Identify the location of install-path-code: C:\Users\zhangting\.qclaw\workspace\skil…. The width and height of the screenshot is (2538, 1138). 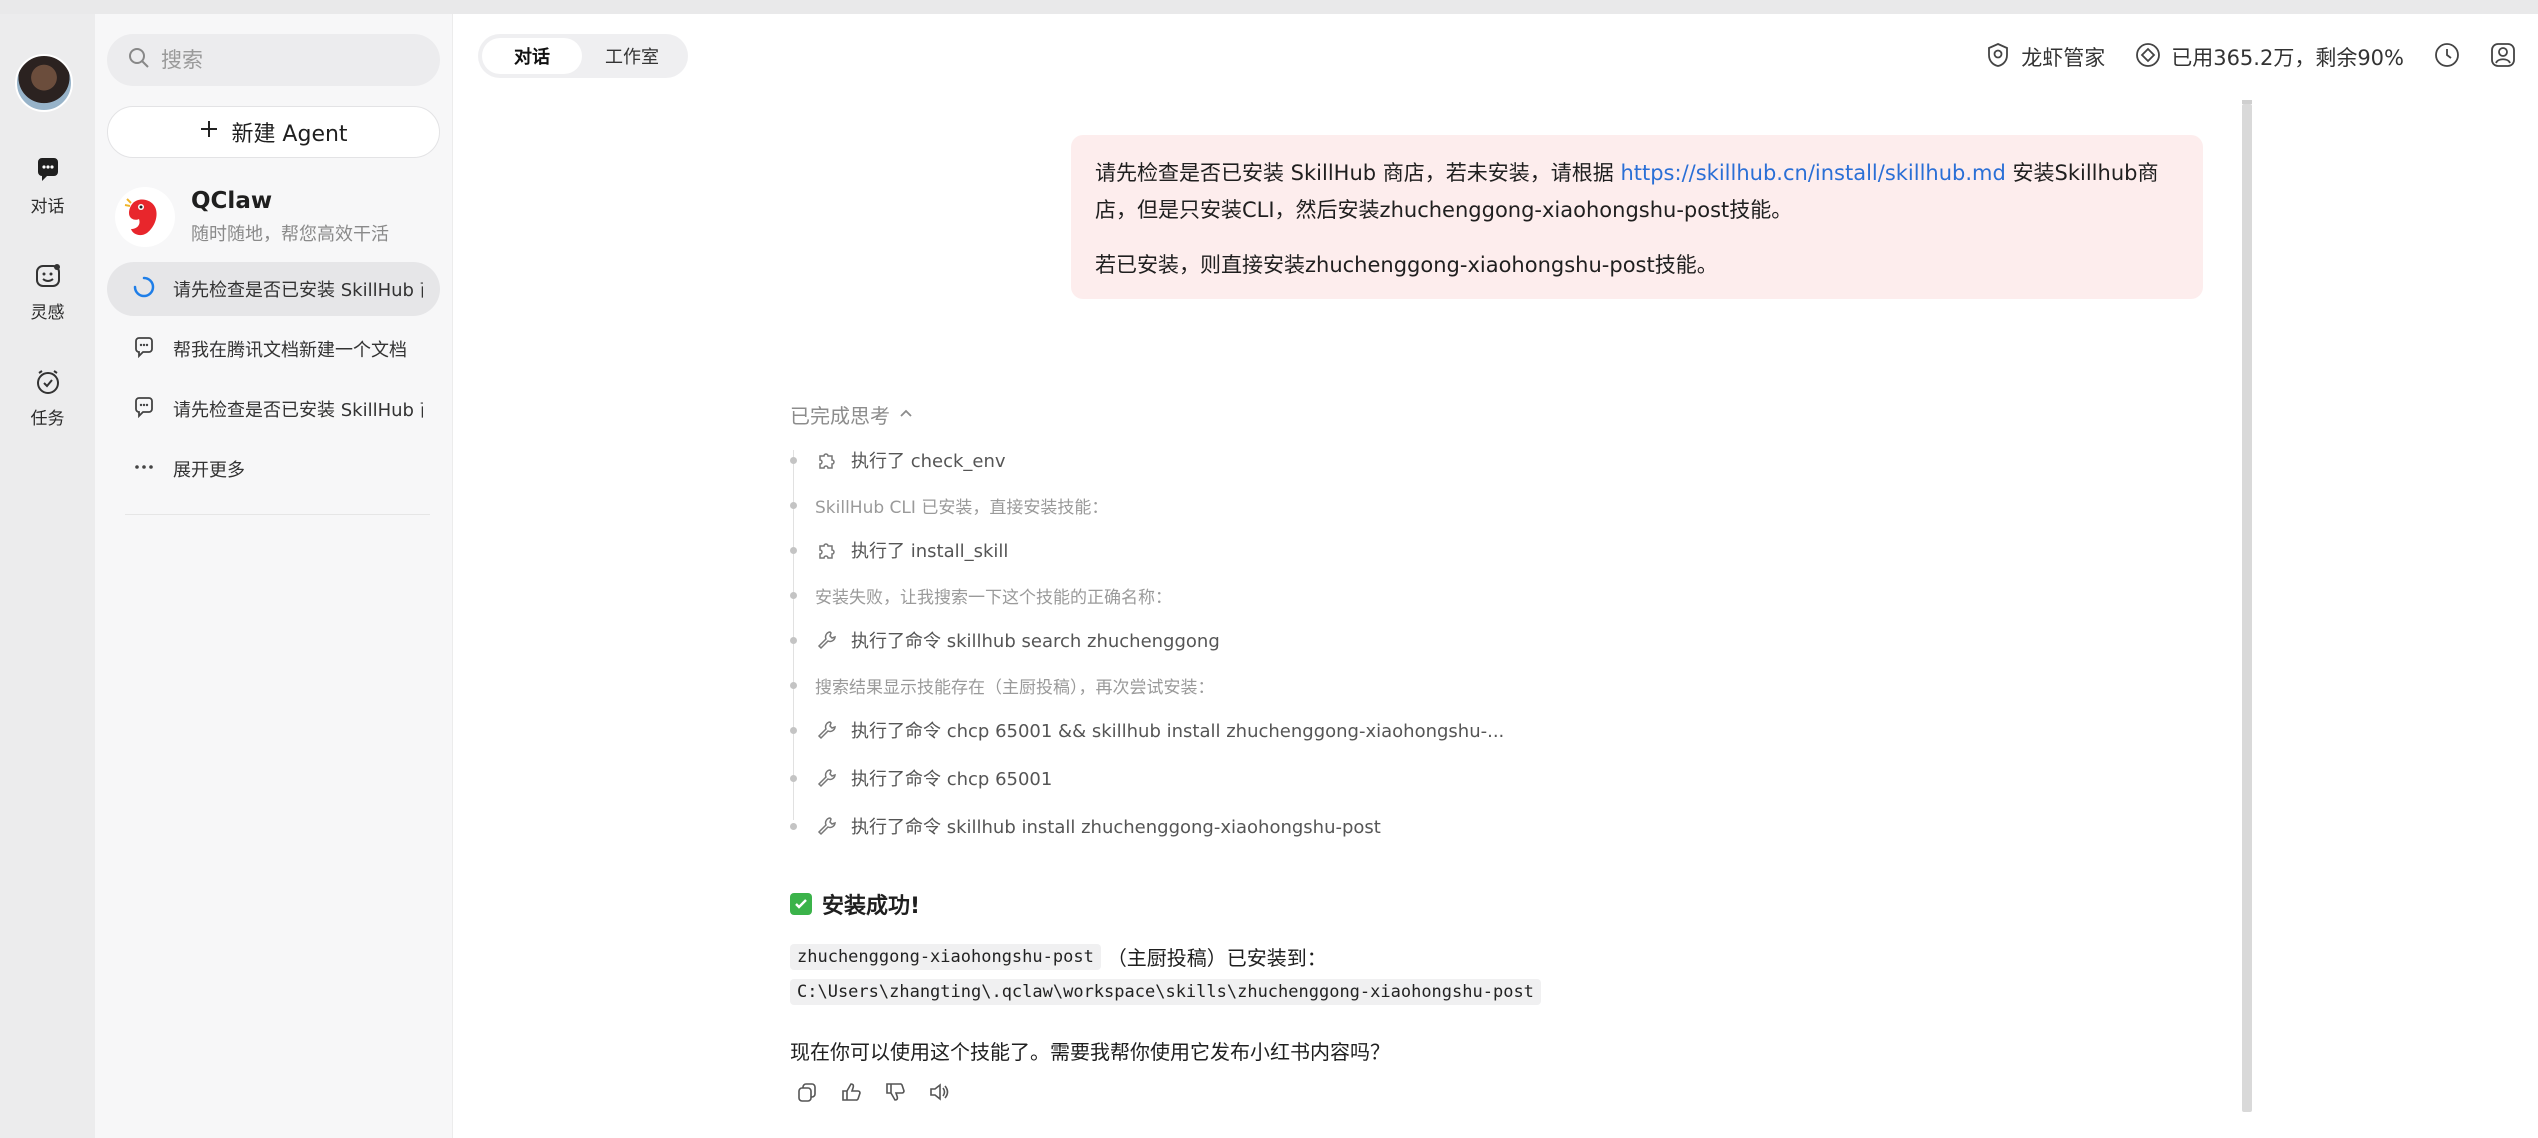
(1165, 992).